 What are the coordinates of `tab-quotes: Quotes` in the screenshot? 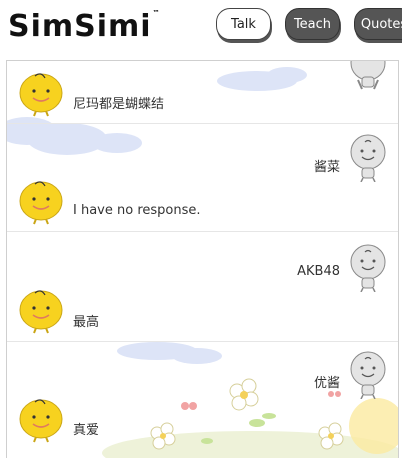 It's located at (378, 24).